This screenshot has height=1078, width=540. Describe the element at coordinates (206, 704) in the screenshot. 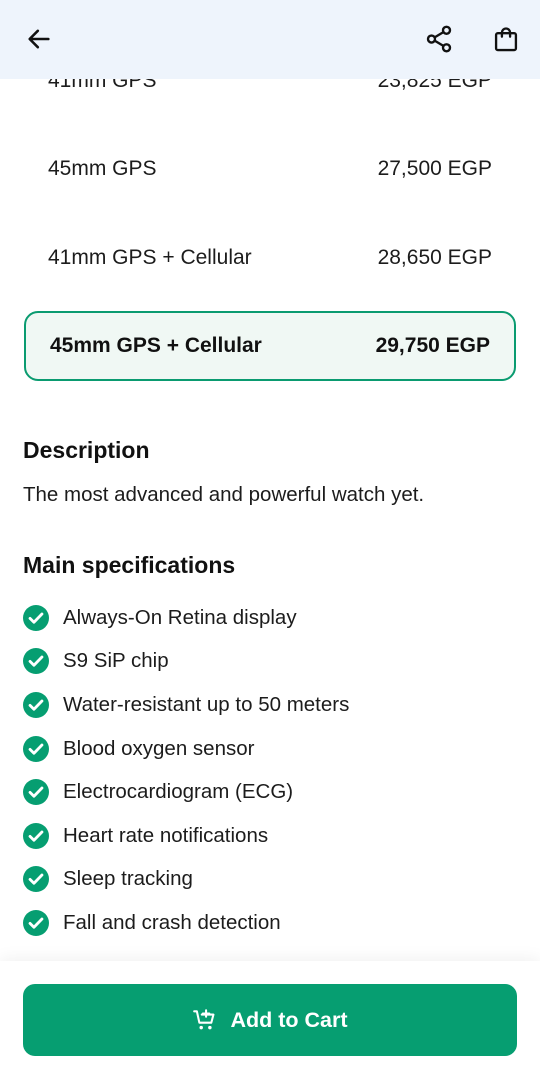

I see `spec-label: Water-resistant up to 50 meters` at that location.